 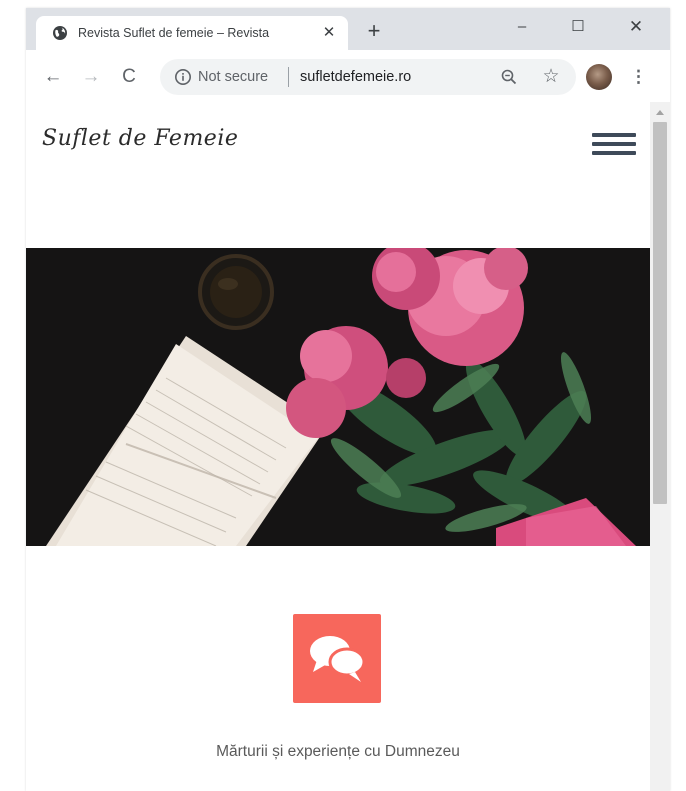 I want to click on chat-bubbles-icon, so click(x=338, y=659).